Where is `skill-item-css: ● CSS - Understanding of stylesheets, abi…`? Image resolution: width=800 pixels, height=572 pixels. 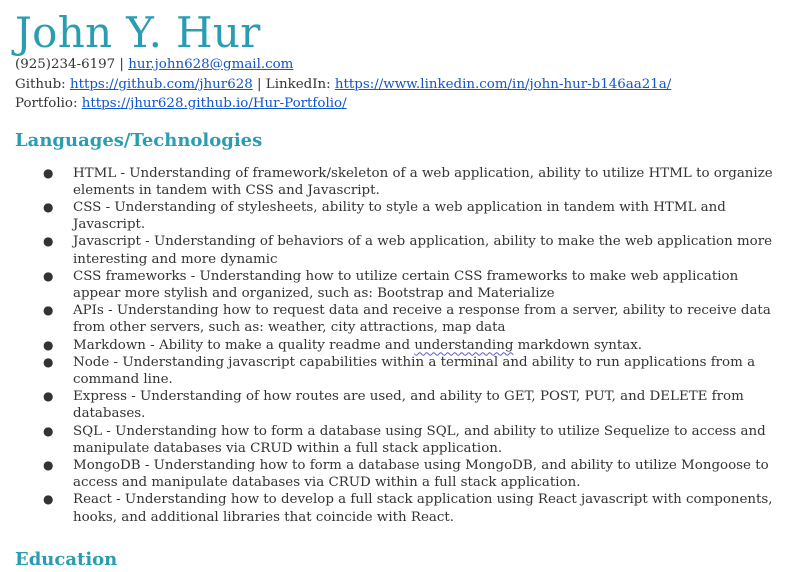 skill-item-css: ● CSS - Understanding of stylesheets, abi… is located at coordinates (400, 216).